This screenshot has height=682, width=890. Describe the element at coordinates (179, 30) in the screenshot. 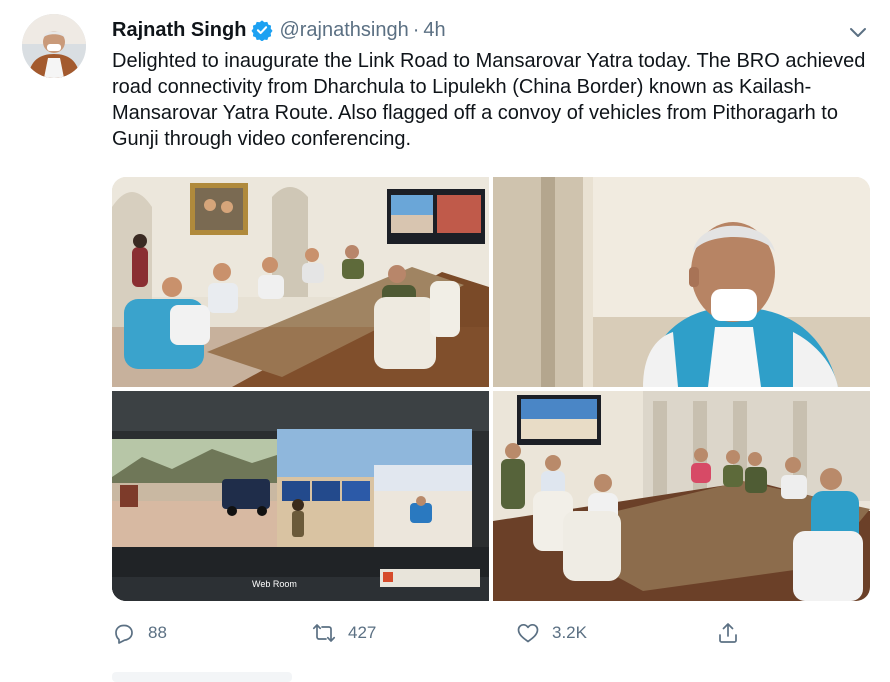

I see `author-name: Rajnath Singh` at that location.